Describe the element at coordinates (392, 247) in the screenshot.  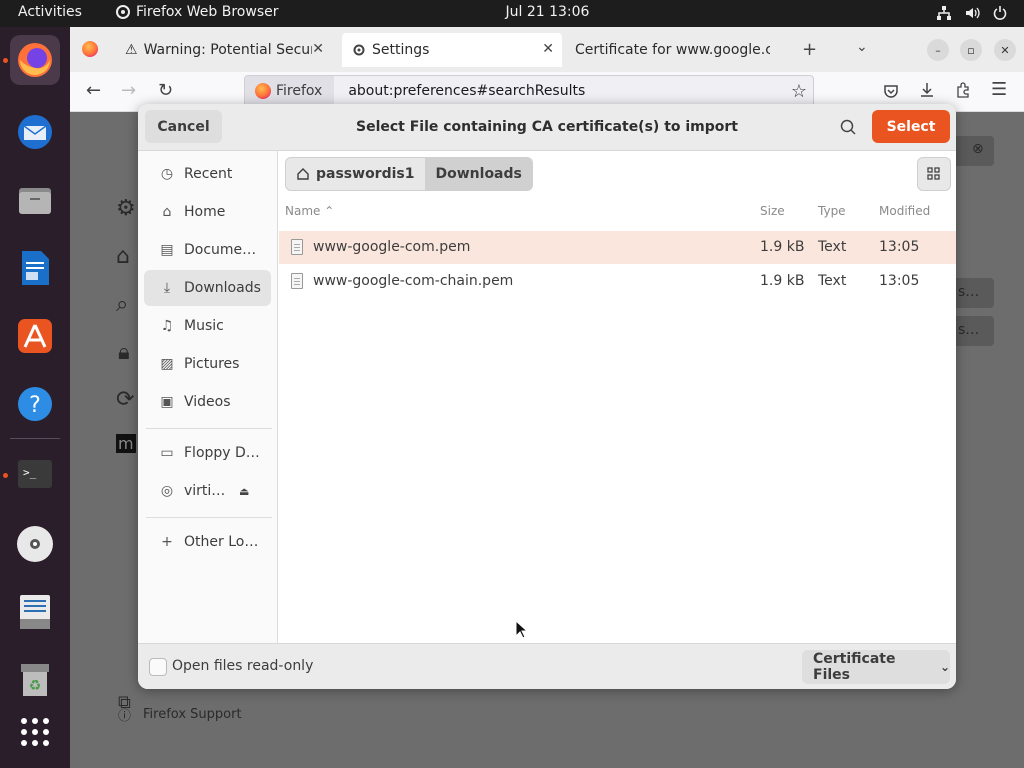
I see `file-name: www-google-com.pem` at that location.